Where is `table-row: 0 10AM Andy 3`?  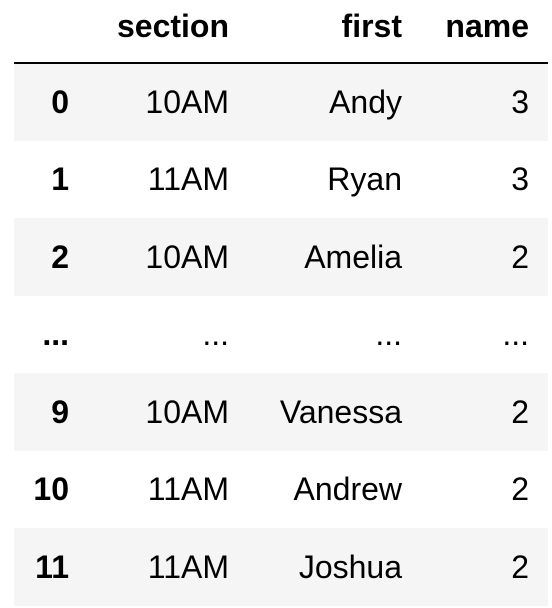 table-row: 0 10AM Andy 3 is located at coordinates (281, 102).